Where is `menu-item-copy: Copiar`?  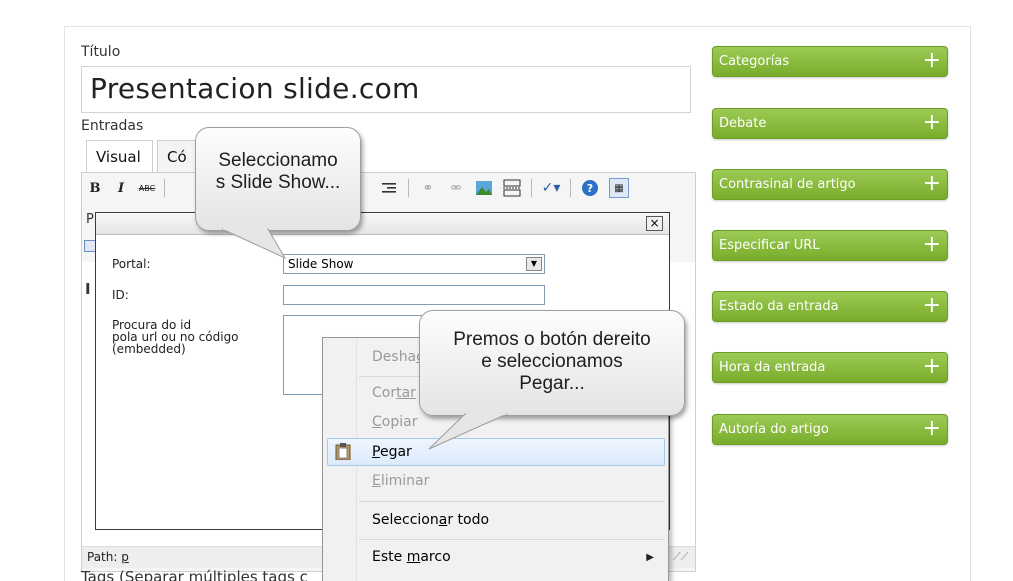 menu-item-copy: Copiar is located at coordinates (394, 422).